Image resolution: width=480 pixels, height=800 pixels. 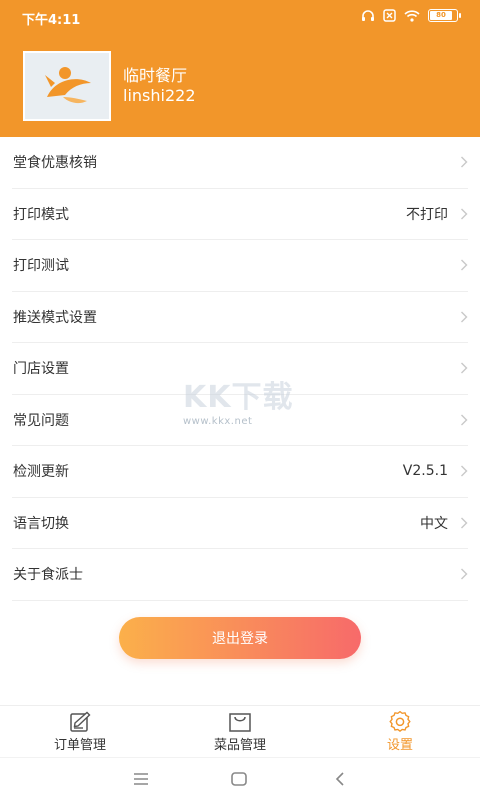 I want to click on avatar, so click(x=67, y=86).